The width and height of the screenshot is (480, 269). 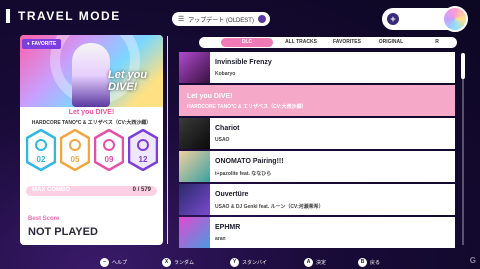 I want to click on song-title: Let you DIVE!, so click(x=91, y=112).